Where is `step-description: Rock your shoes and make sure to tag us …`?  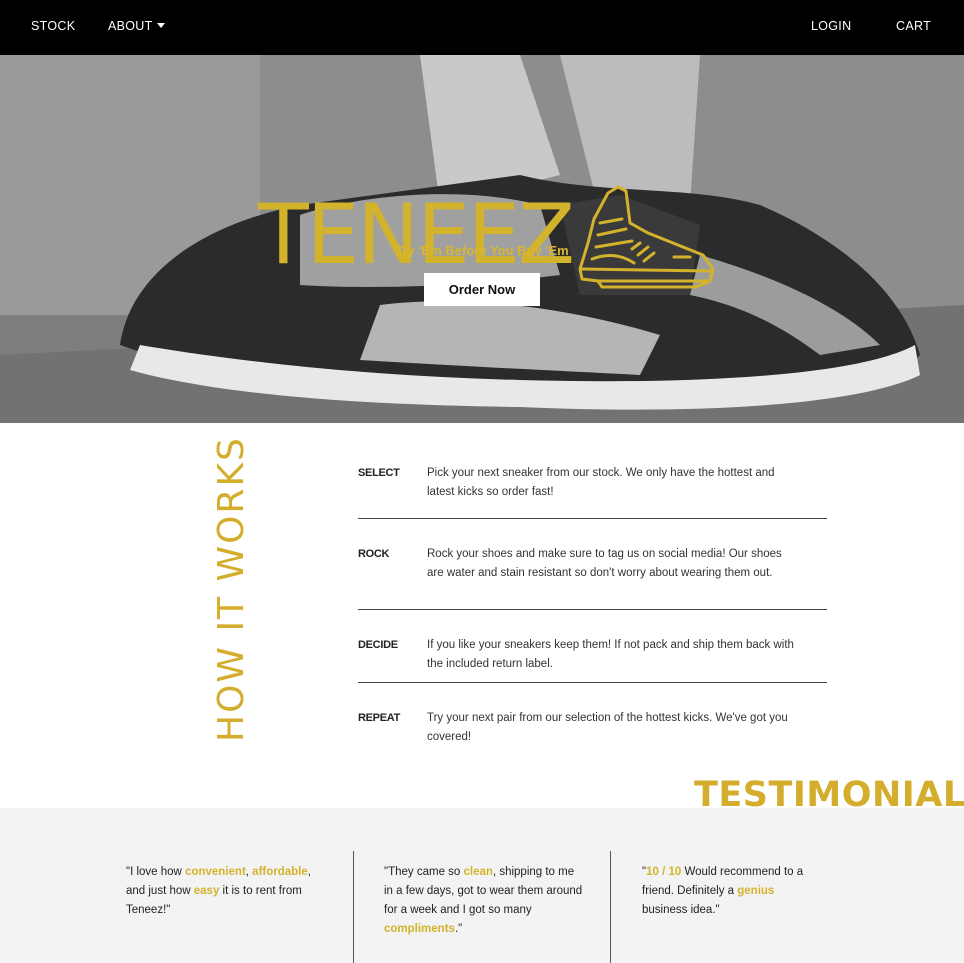
step-description: Rock your shoes and make sure to tag us … is located at coordinates (604, 563).